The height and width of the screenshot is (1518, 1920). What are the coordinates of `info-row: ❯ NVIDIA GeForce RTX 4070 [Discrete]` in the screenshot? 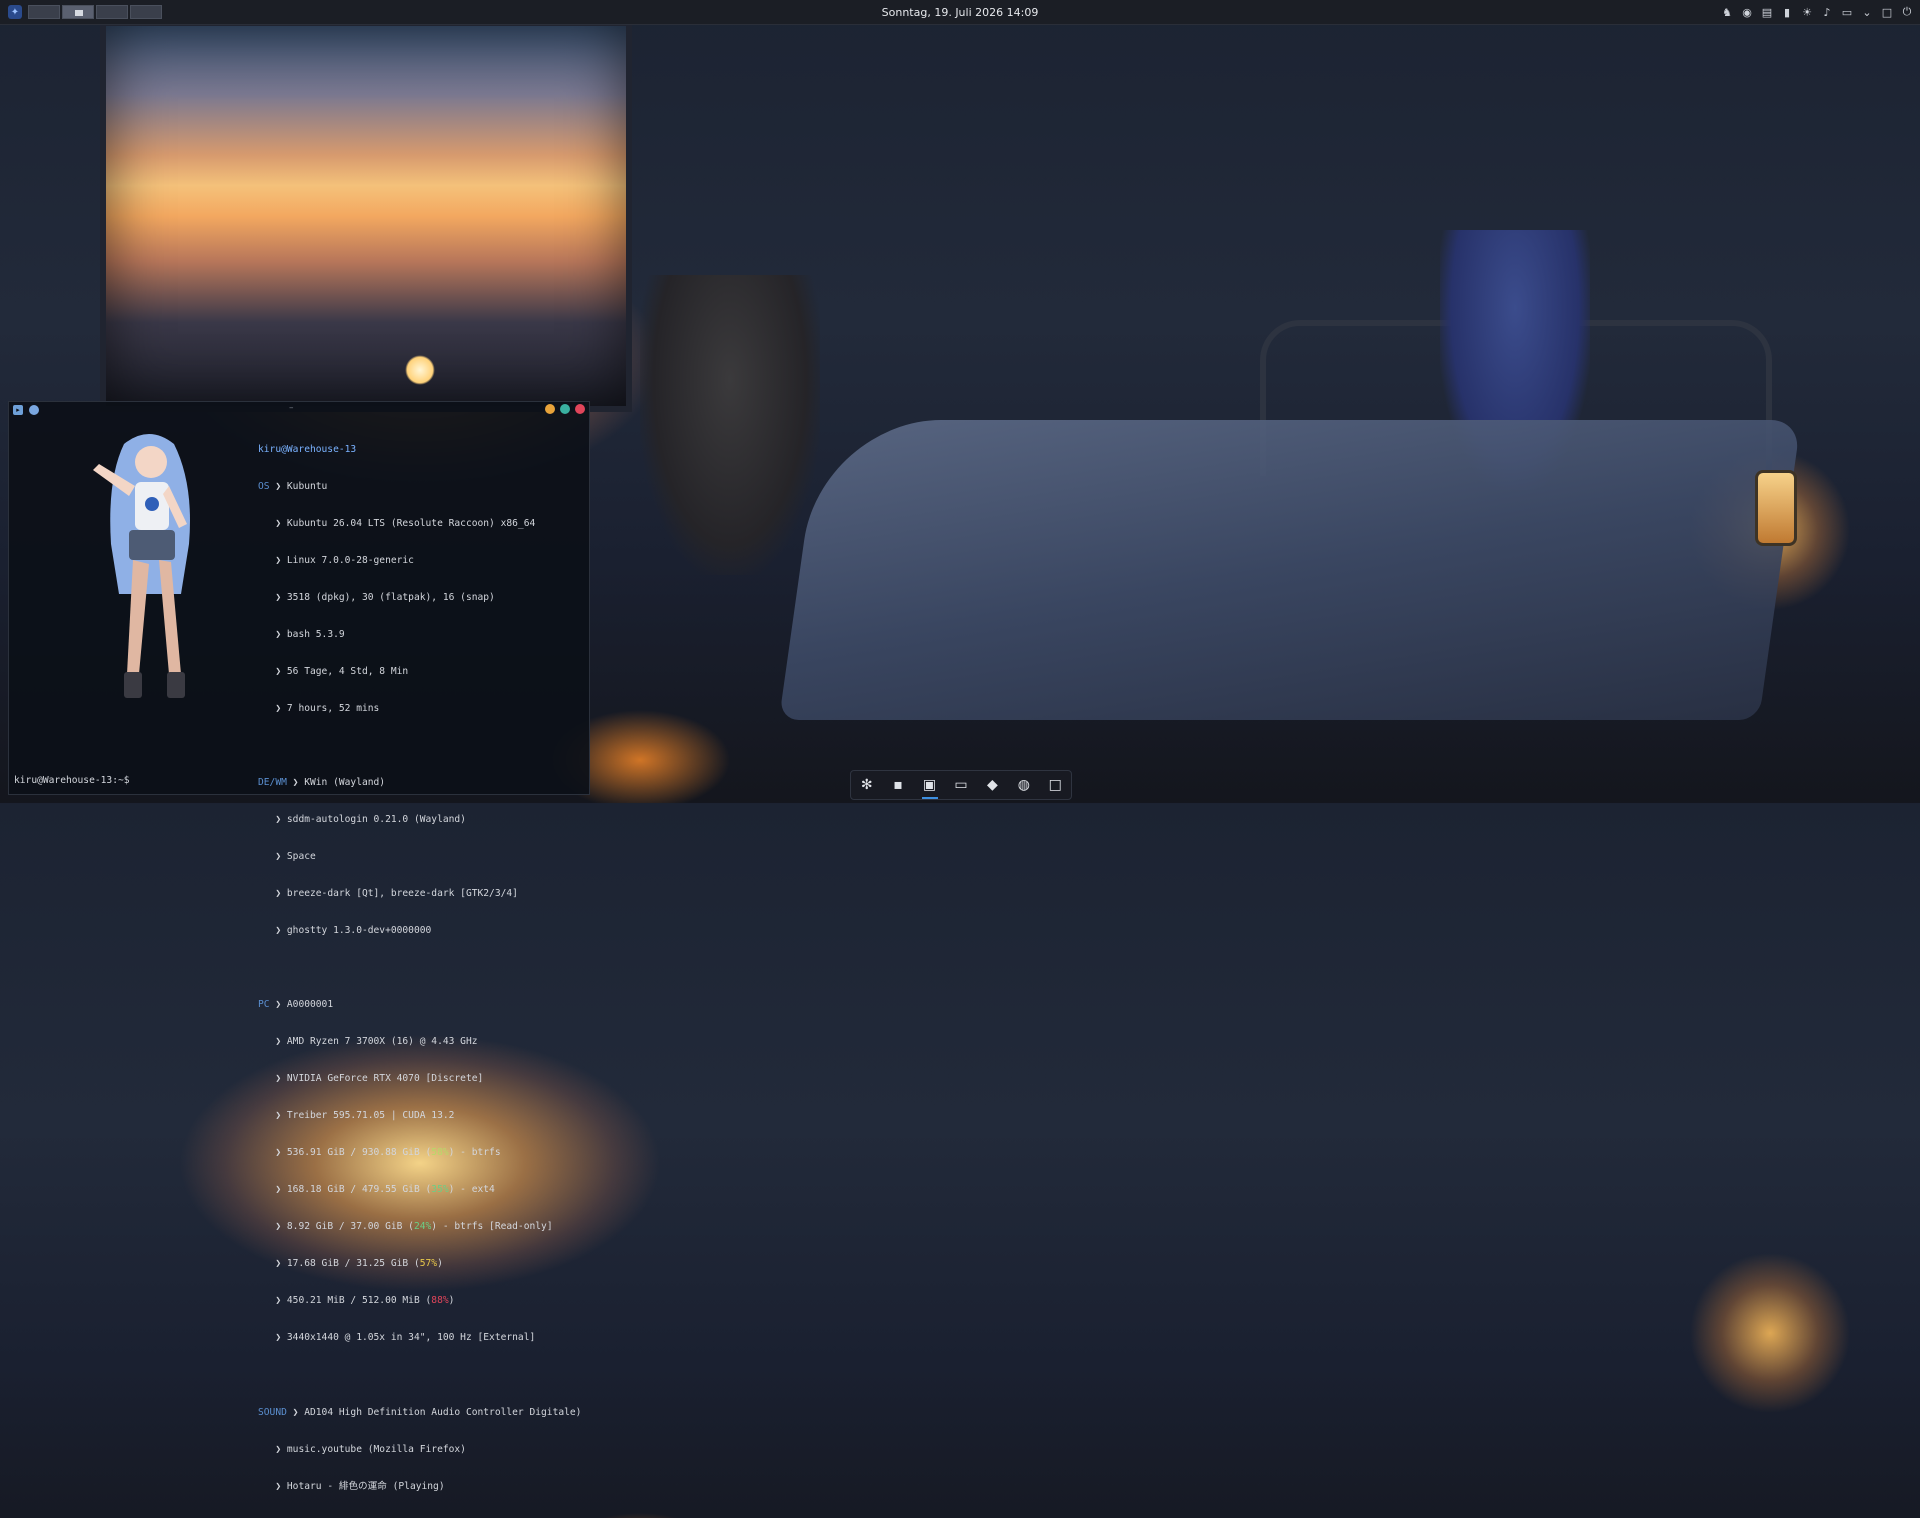 It's located at (376, 1079).